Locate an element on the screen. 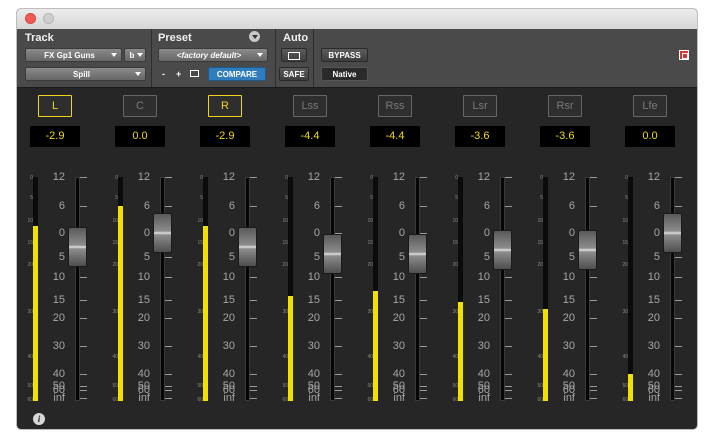  scale-tick: 30 is located at coordinates (404, 346).